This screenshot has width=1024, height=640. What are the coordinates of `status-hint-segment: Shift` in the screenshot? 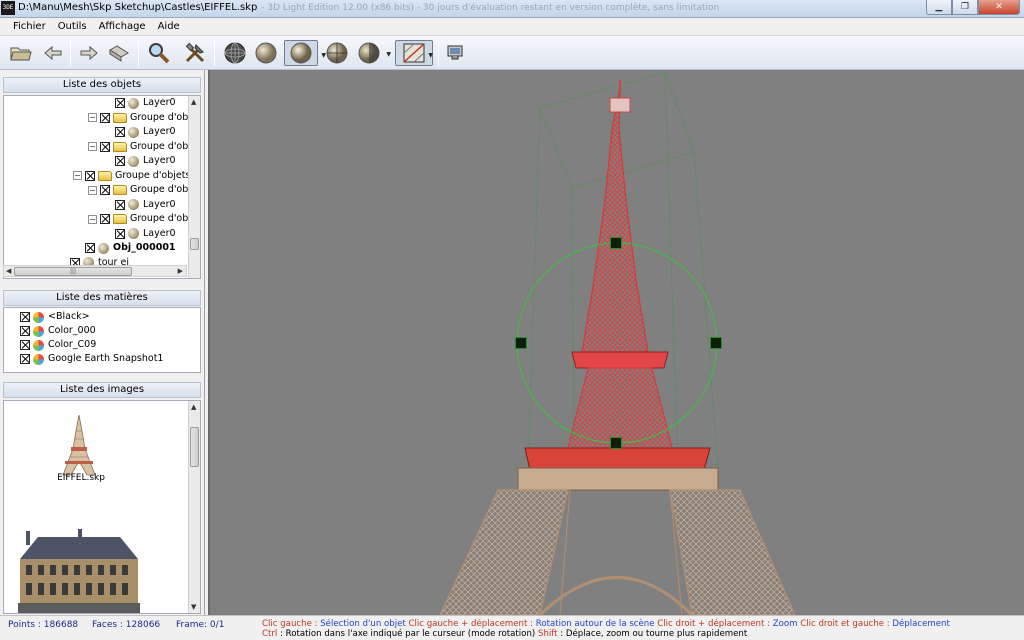 It's located at (547, 634).